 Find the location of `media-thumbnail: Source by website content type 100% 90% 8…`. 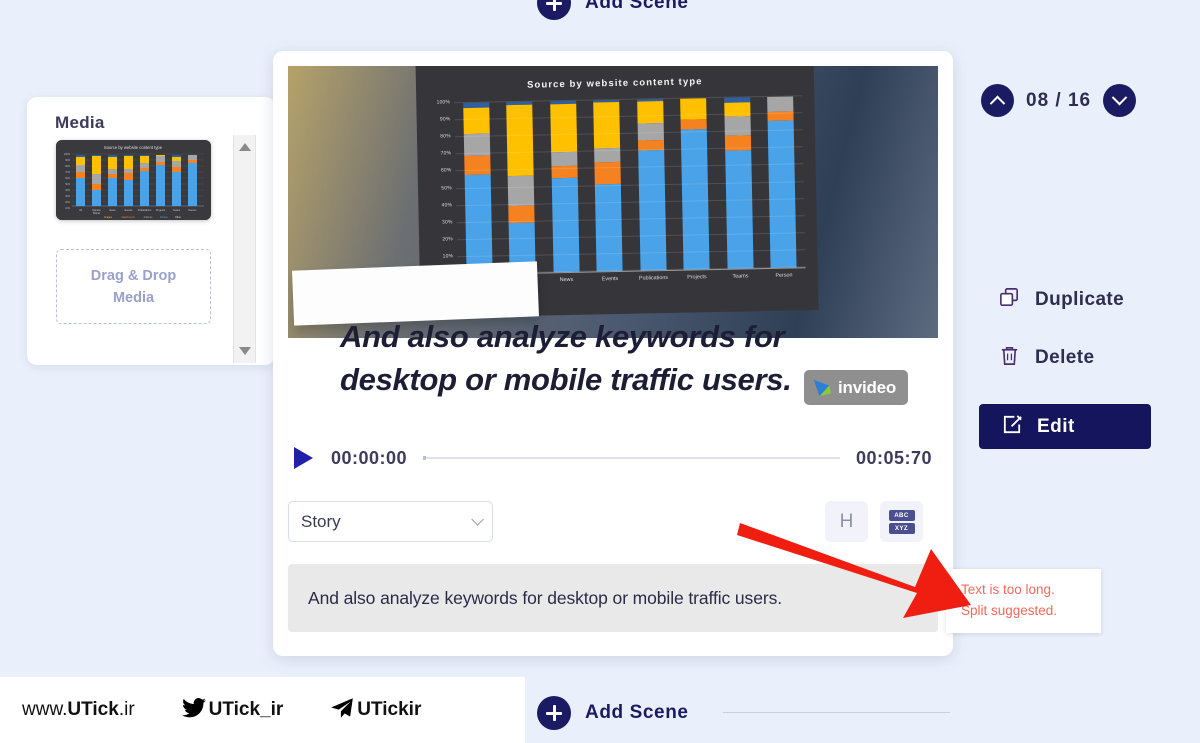

media-thumbnail: Source by website content type 100% 90% 8… is located at coordinates (133, 180).